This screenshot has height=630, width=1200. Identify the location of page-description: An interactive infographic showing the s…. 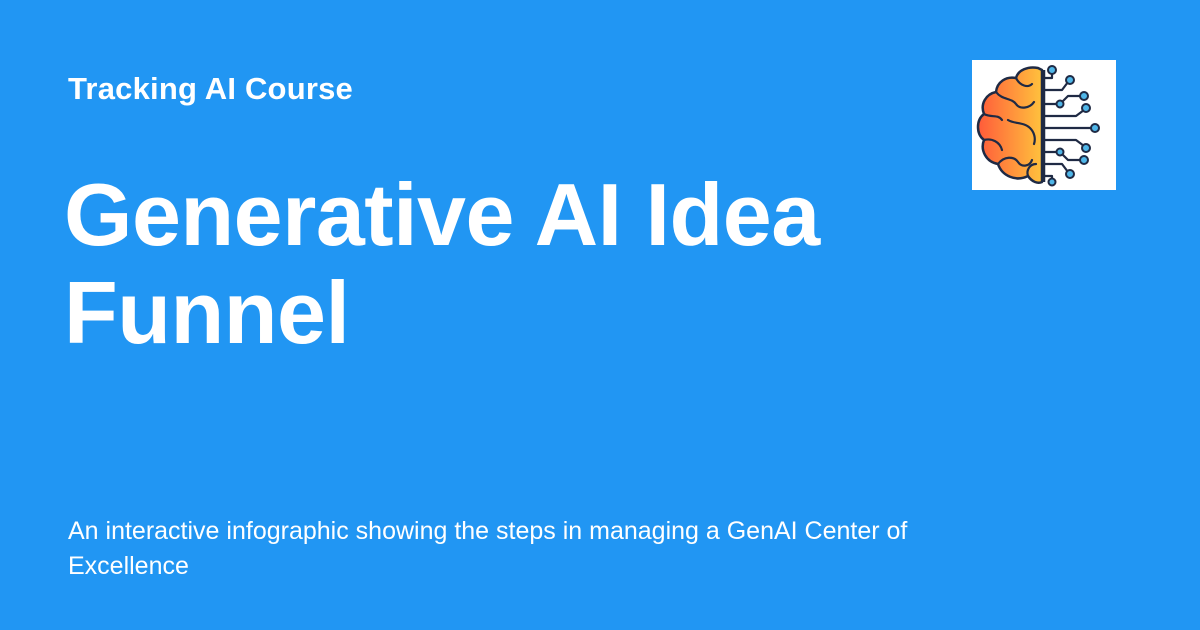
(488, 548).